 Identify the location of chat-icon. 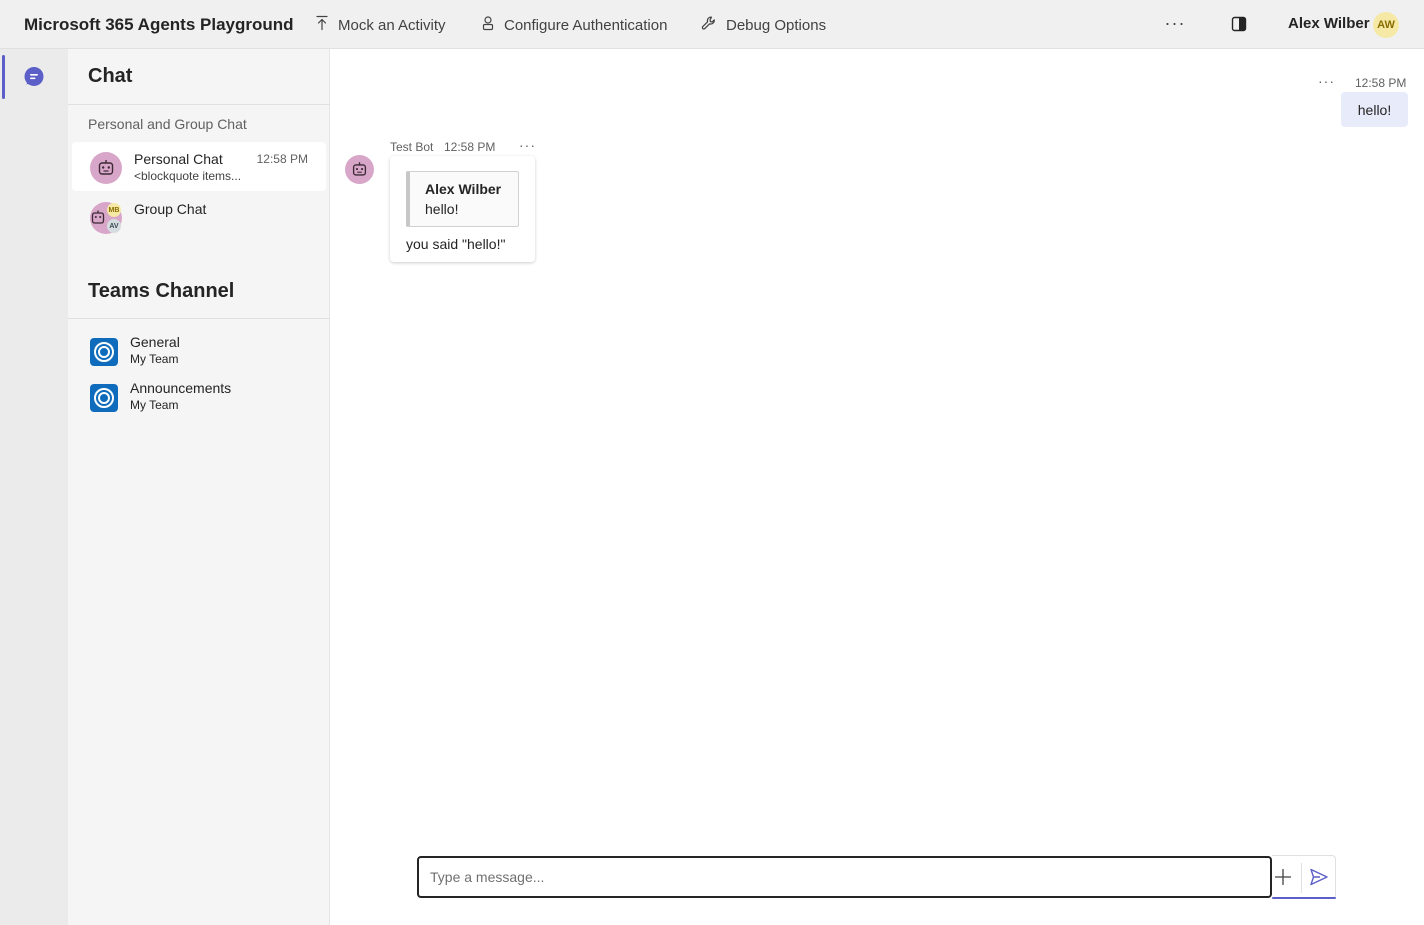
(34, 77).